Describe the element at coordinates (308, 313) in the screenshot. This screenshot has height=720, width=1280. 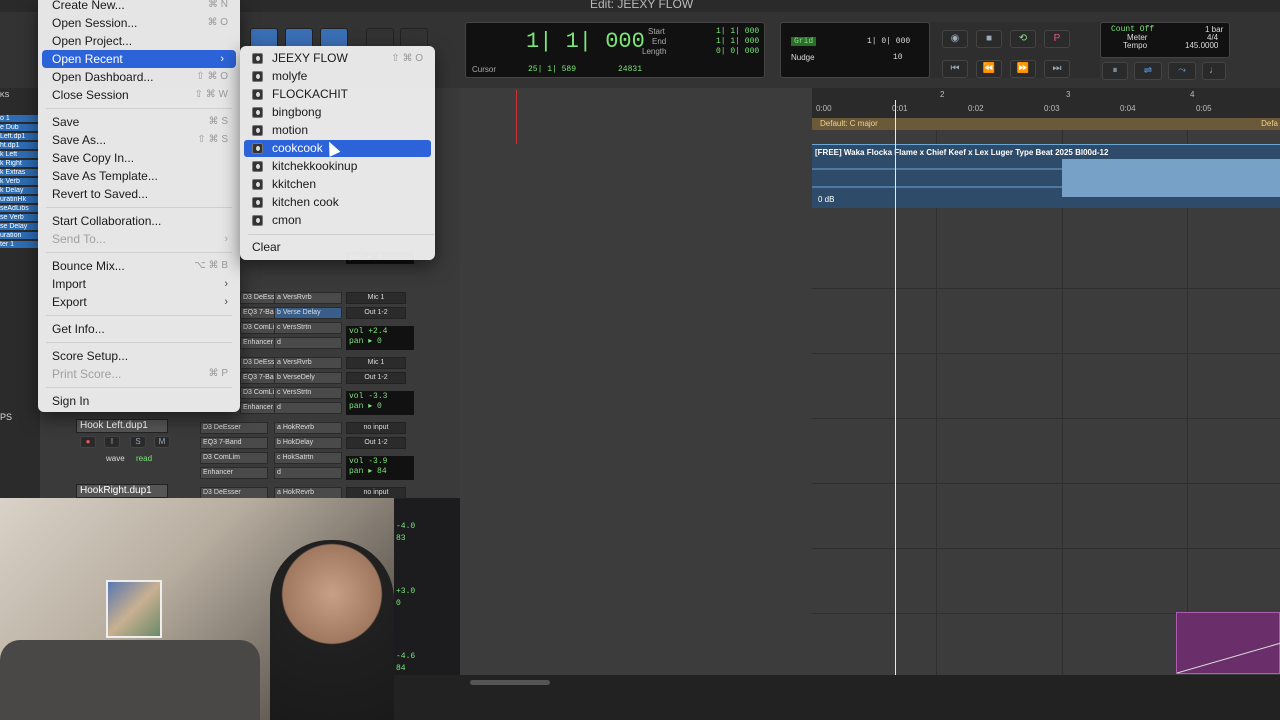
I see `send-slot: b Verse Delay` at that location.